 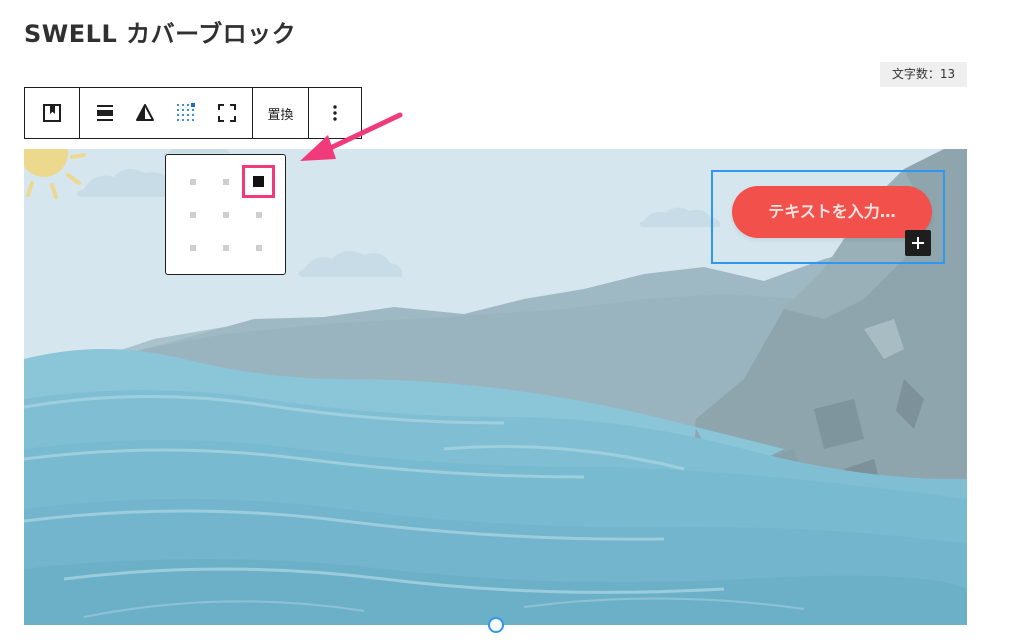 I want to click on content-position-grid-icon, so click(x=186, y=112).